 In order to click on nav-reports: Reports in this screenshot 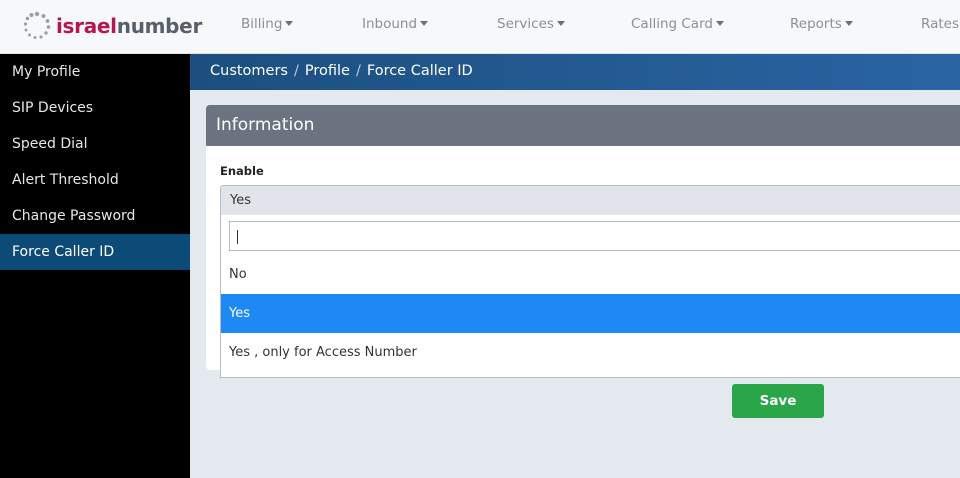, I will do `click(821, 24)`.